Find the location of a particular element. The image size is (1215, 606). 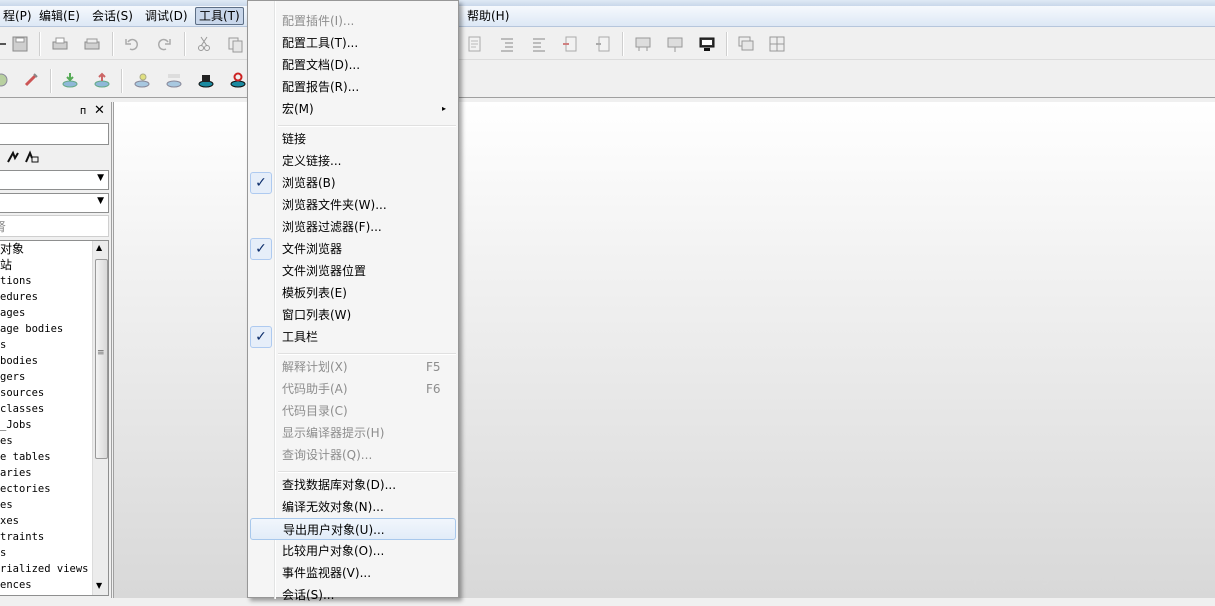

plug-icon is located at coordinates (31, 80).